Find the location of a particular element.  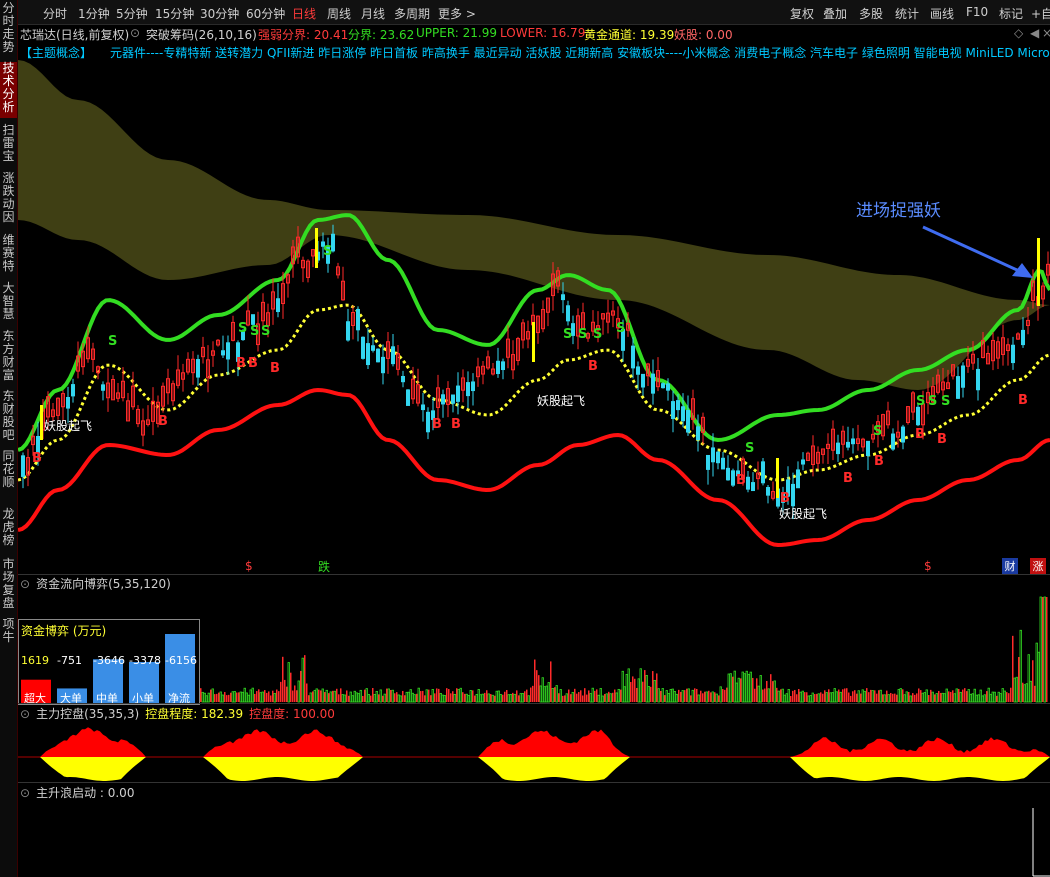

tab-weekly: 周线 is located at coordinates (339, 13).